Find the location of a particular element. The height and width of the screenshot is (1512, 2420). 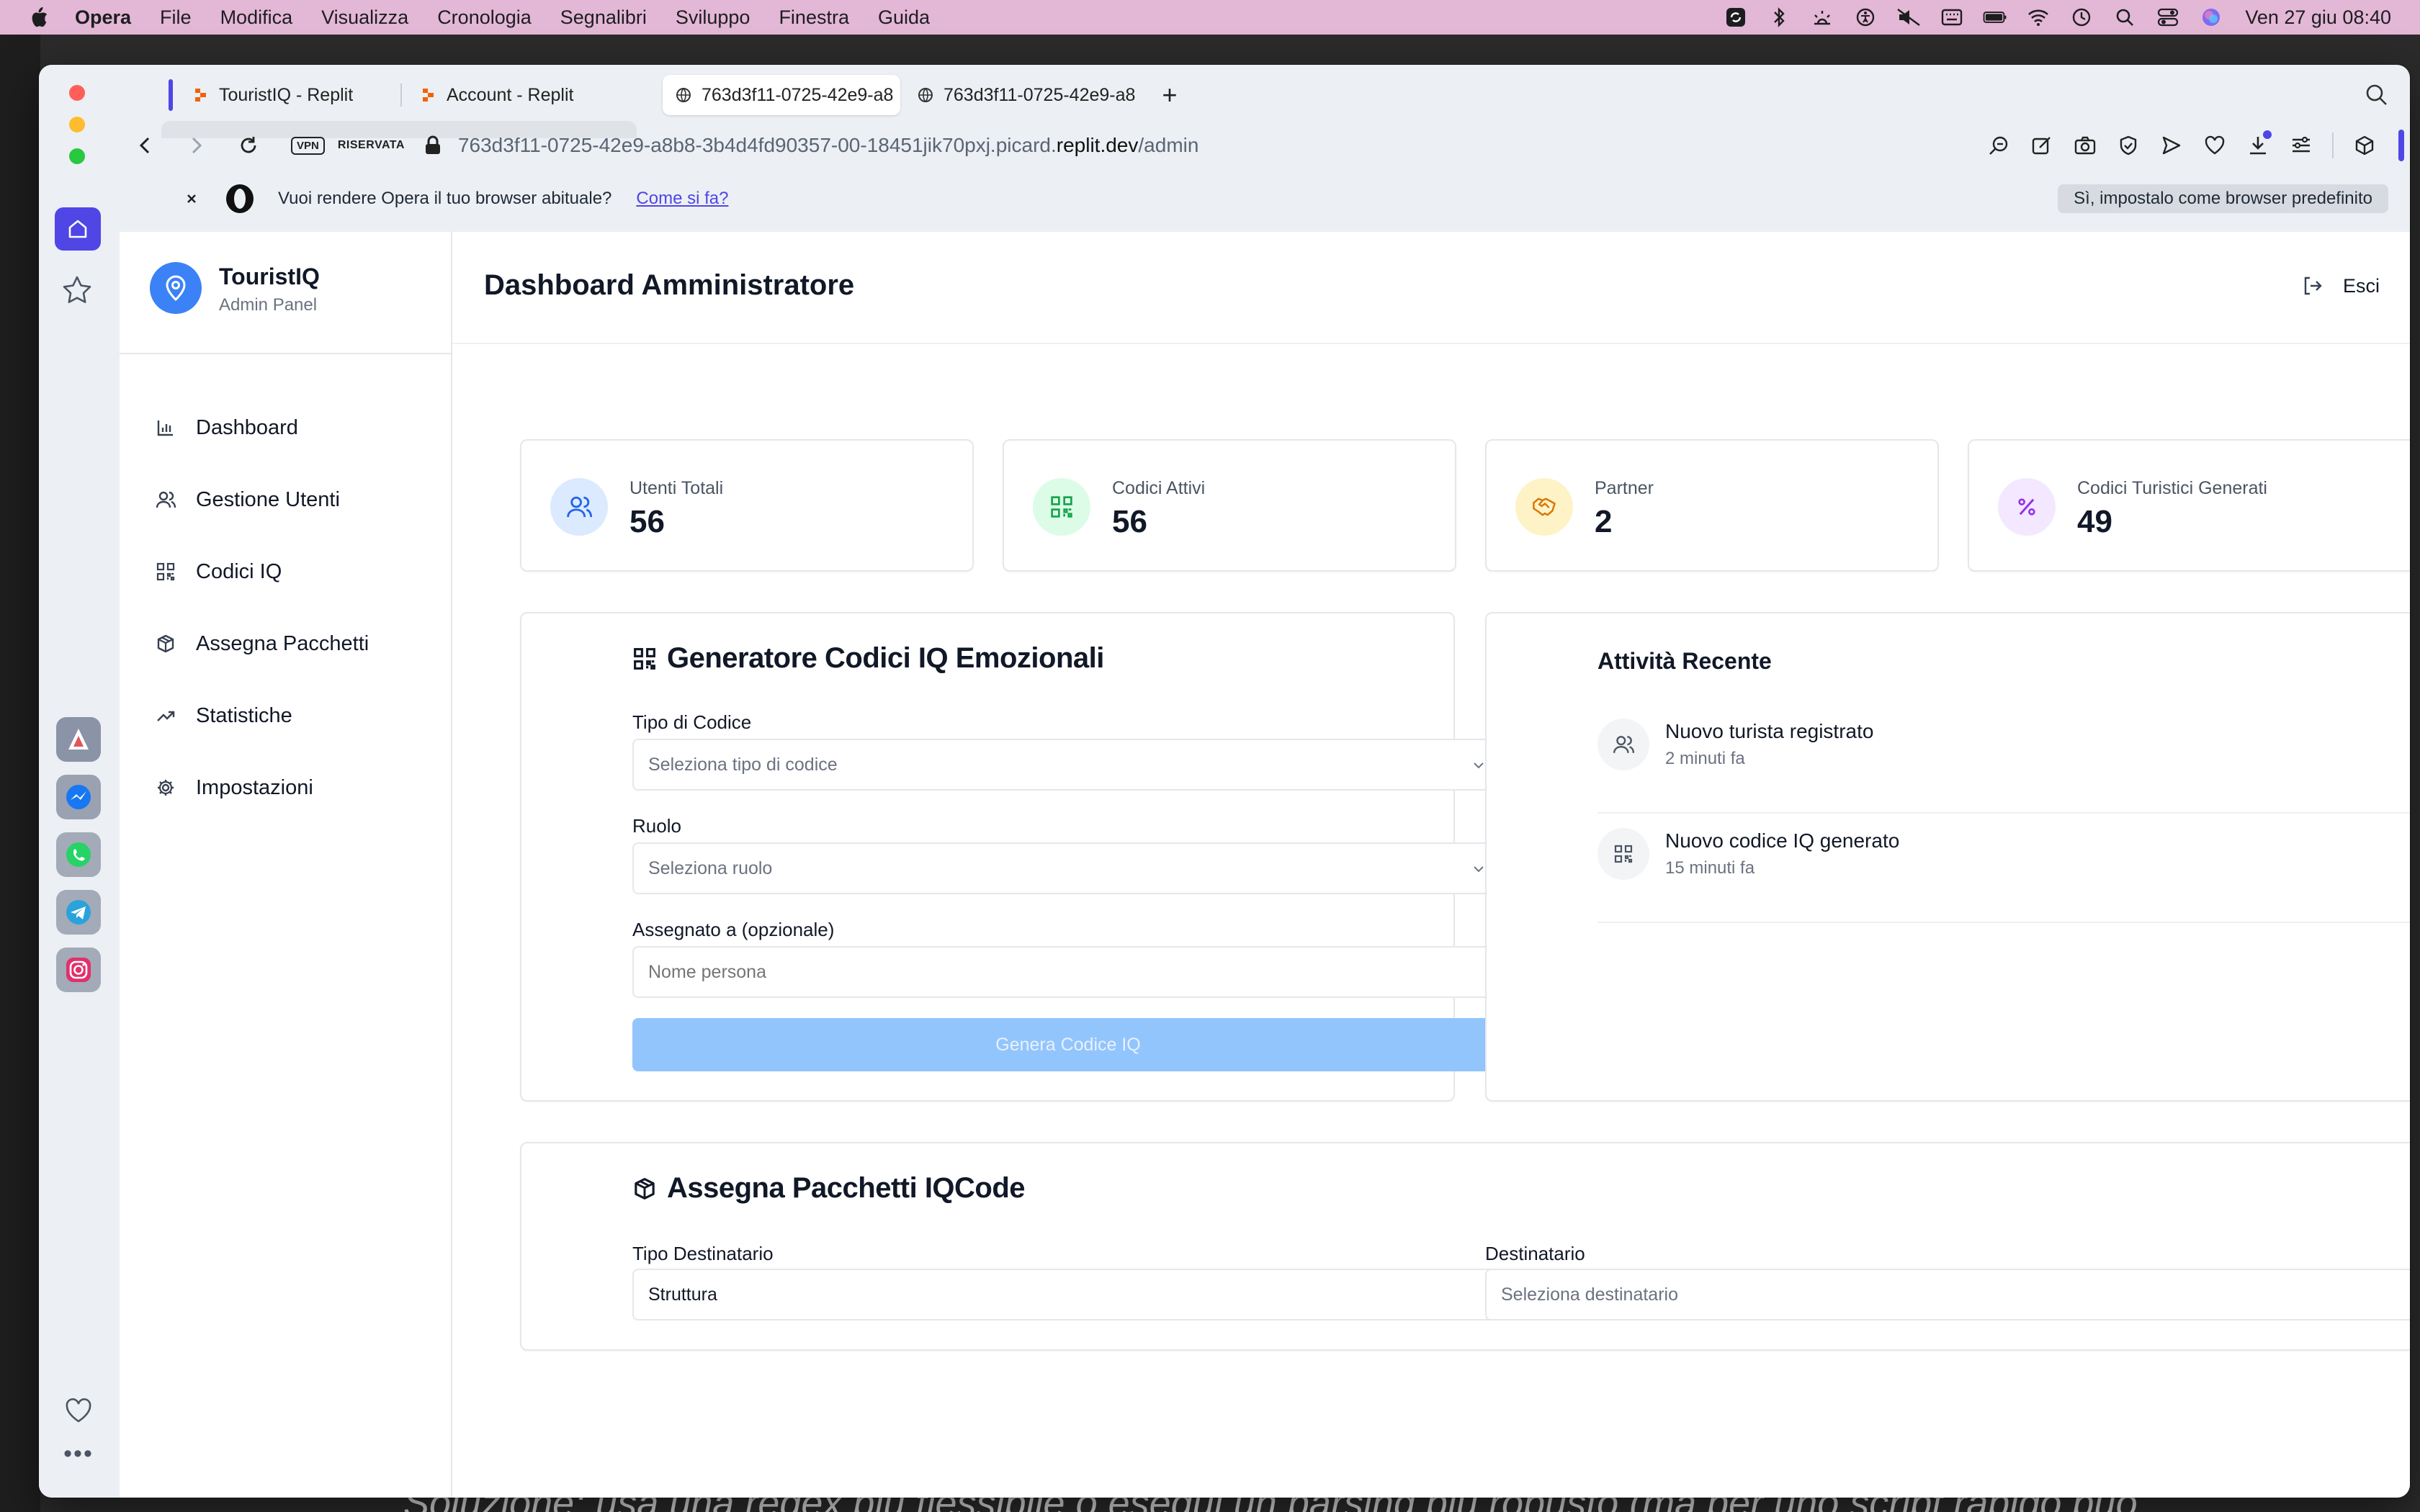

menu-guida: Guida is located at coordinates (904, 17).